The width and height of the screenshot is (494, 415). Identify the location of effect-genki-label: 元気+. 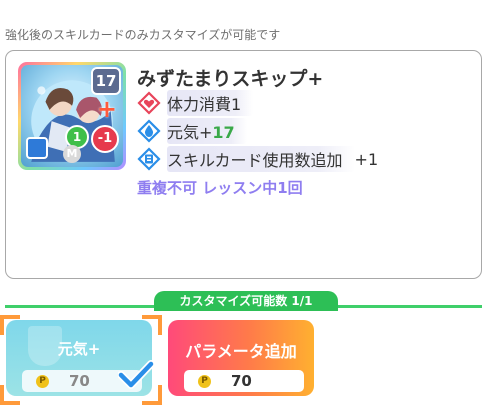
(190, 132).